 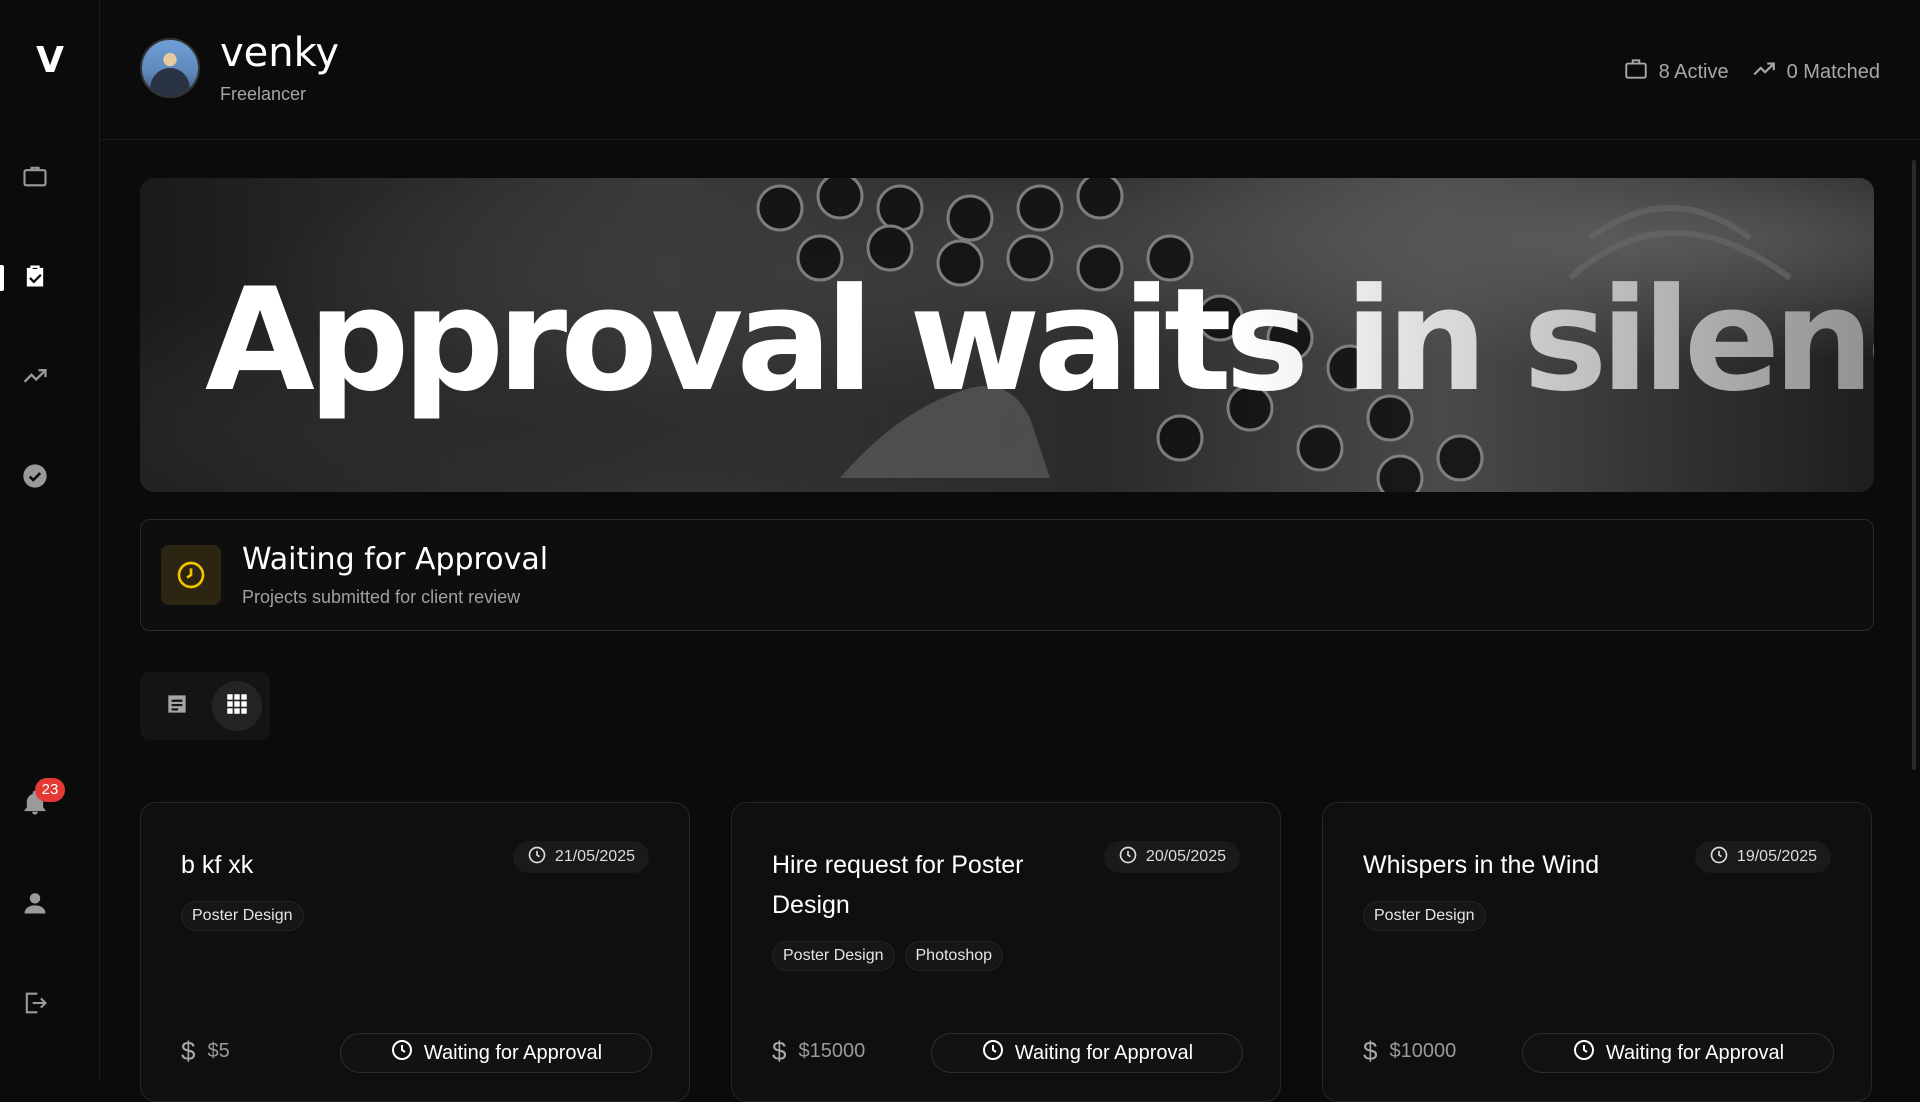 What do you see at coordinates (1185, 856) in the screenshot?
I see `card-date-text: 20/05/2025` at bounding box center [1185, 856].